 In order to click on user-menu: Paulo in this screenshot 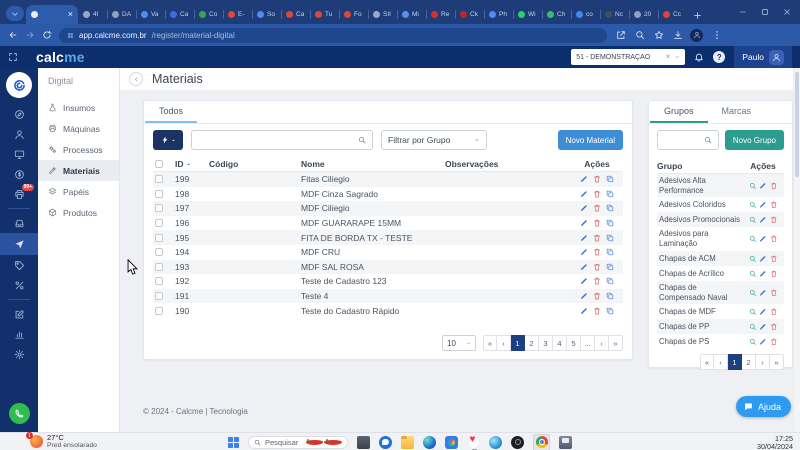, I will do `click(763, 57)`.